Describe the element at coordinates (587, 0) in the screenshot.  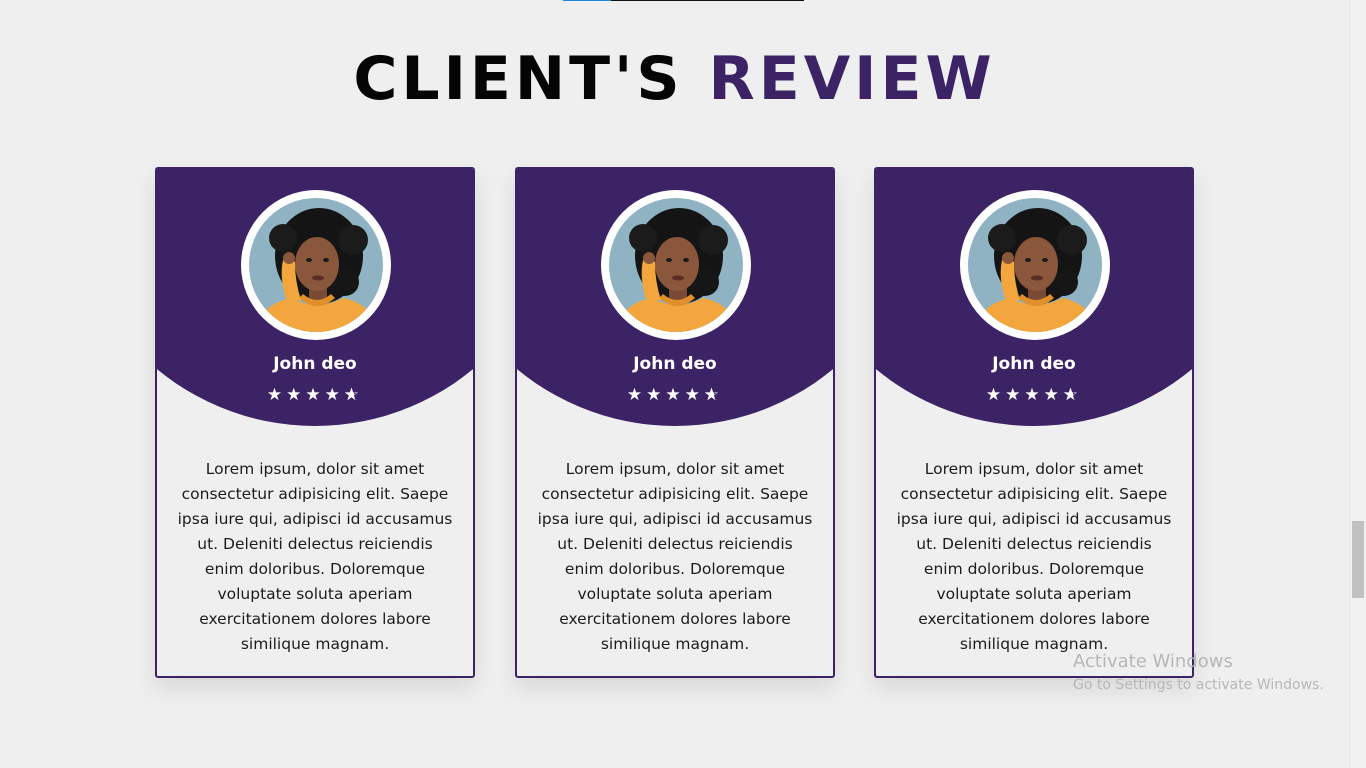
I see `top-divider-accent` at that location.